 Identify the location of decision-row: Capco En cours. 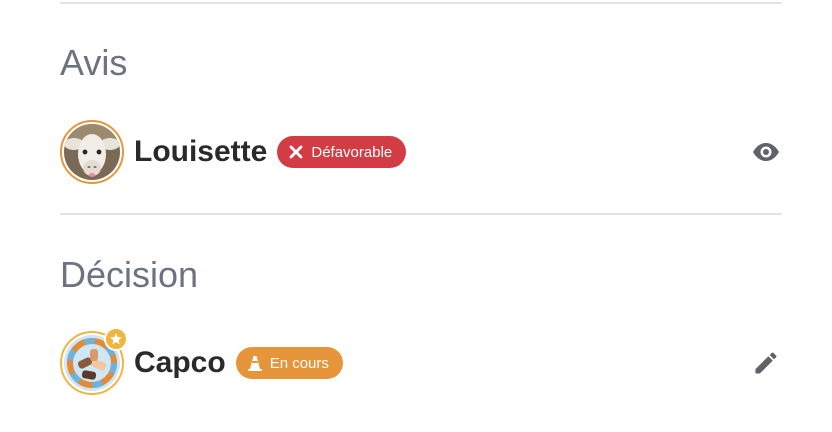
(421, 361).